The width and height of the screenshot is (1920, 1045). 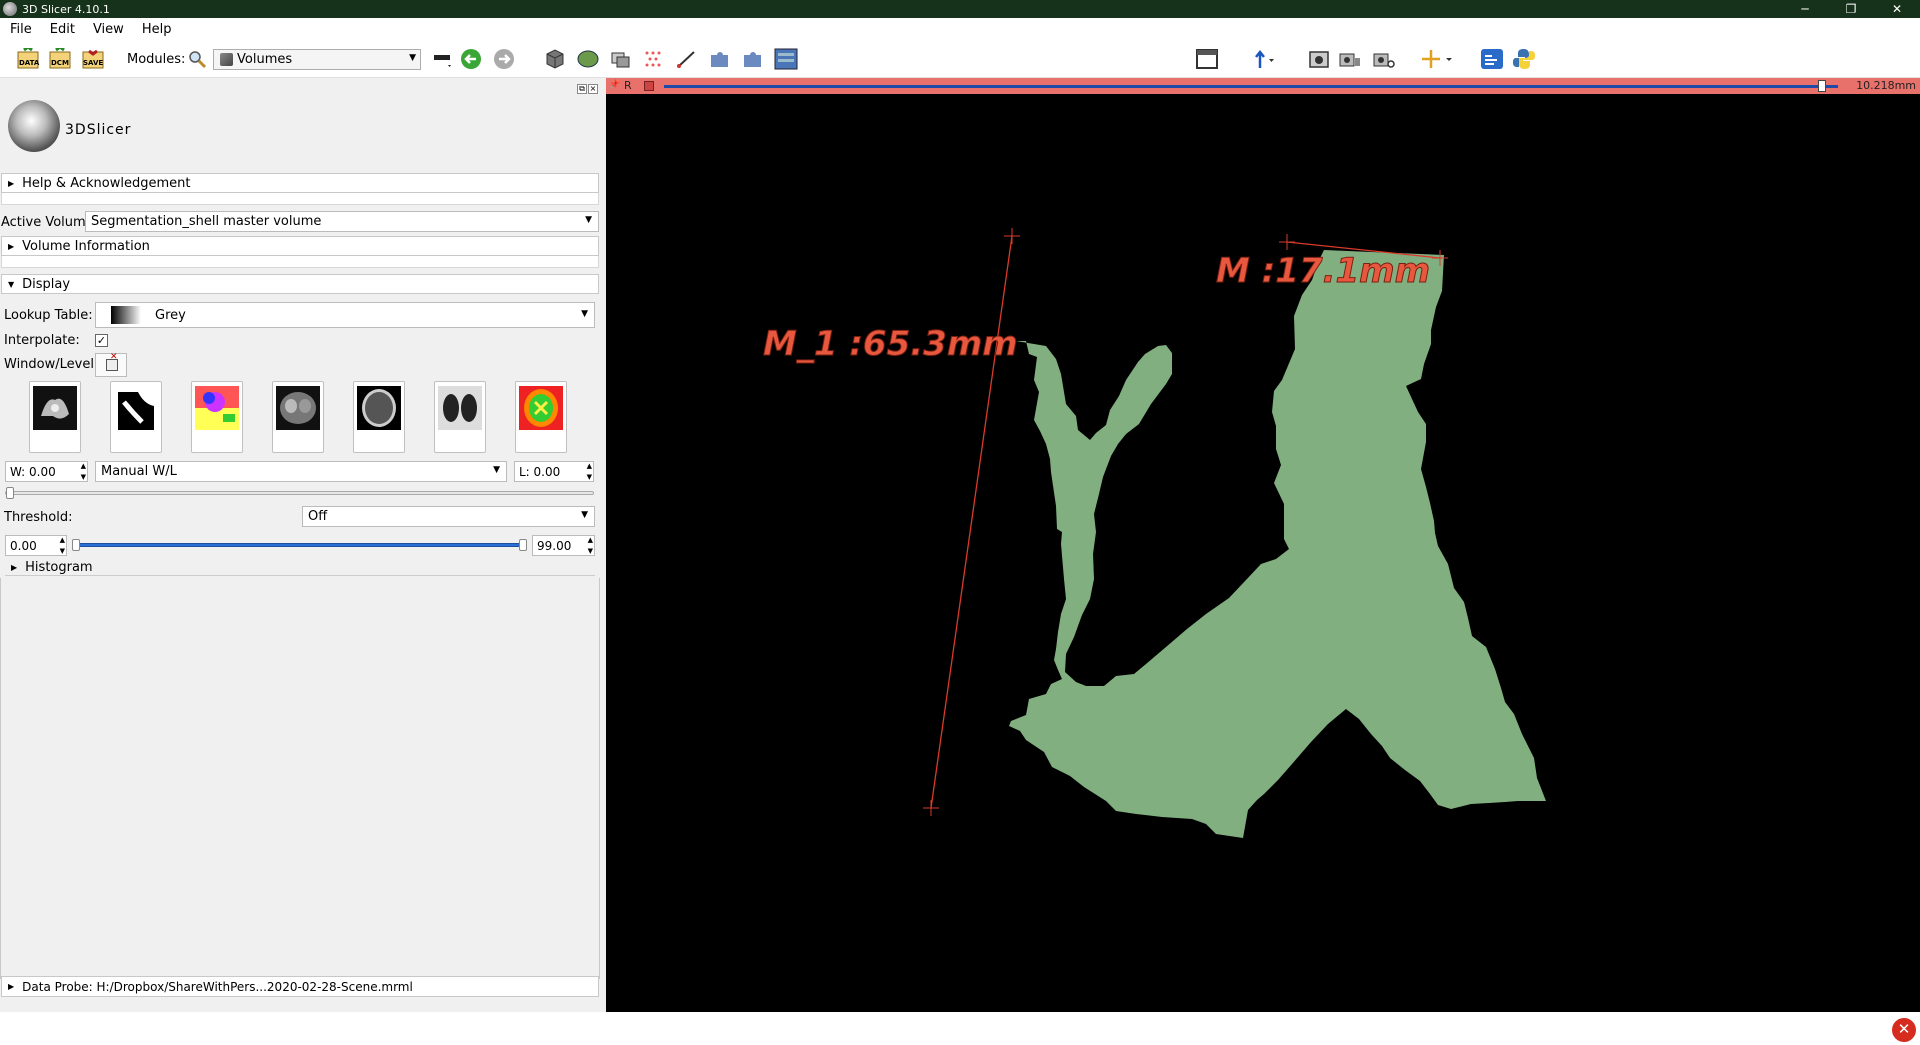 I want to click on restore-button: ❐, so click(x=1851, y=9).